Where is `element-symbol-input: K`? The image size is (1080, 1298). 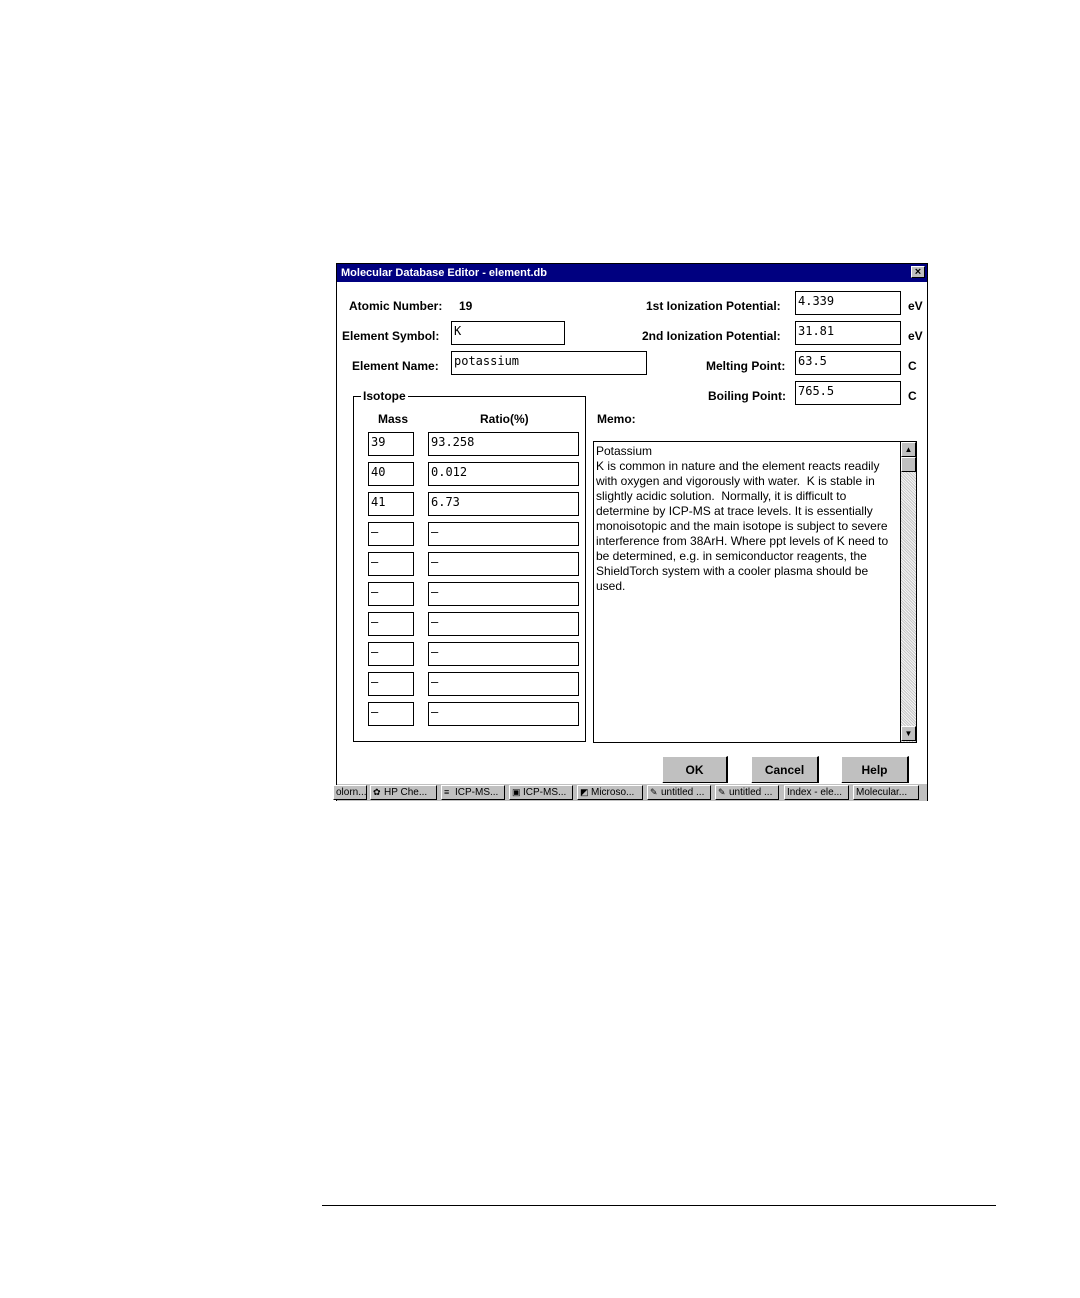
element-symbol-input: K is located at coordinates (508, 333).